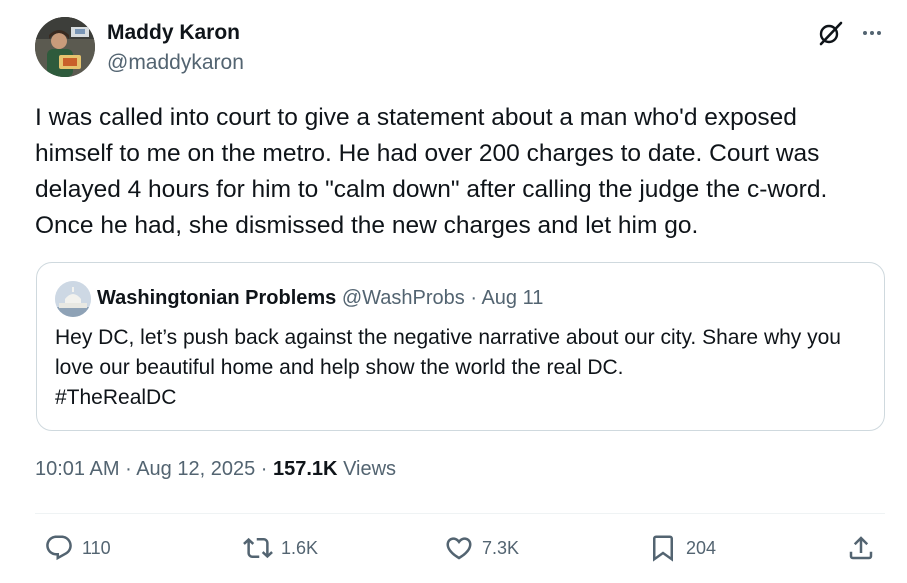 The height and width of the screenshot is (583, 907). What do you see at coordinates (512, 298) in the screenshot?
I see `quoted-tweet-date: Aug 11` at bounding box center [512, 298].